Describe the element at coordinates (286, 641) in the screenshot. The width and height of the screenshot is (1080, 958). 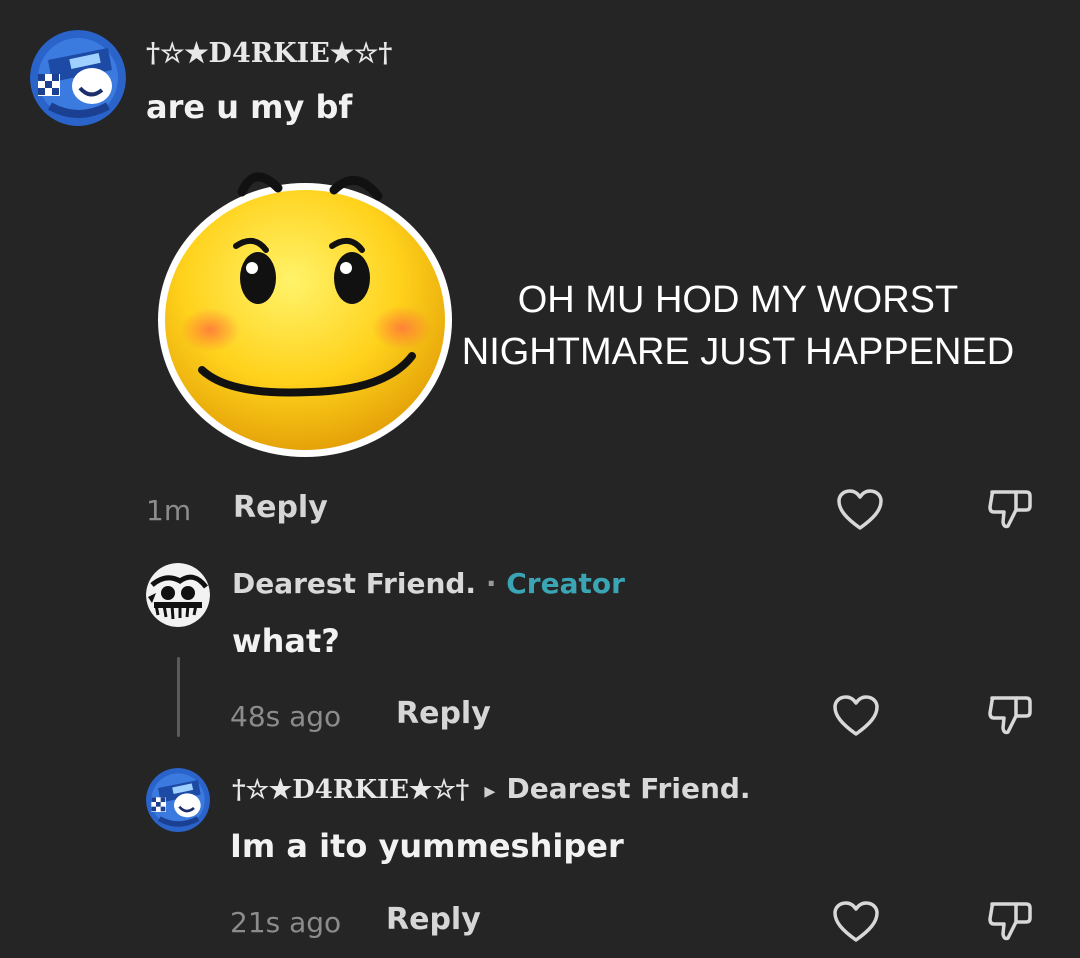
I see `comment-text: what?` at that location.